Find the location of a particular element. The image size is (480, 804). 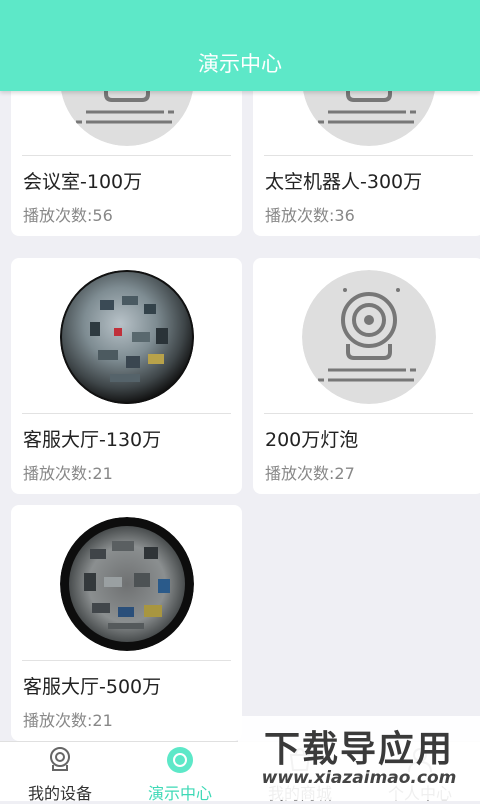

watermark-logo: 下载导应用 www.xiazaimao.com is located at coordinates (359, 758).